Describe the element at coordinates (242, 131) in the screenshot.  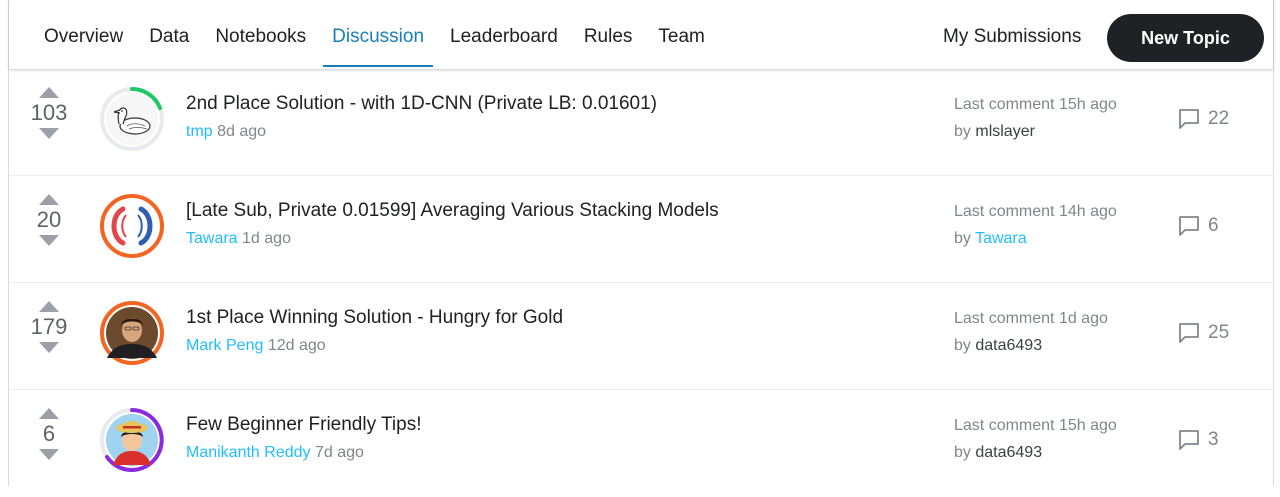
I see `posted-time: 8d ago` at that location.